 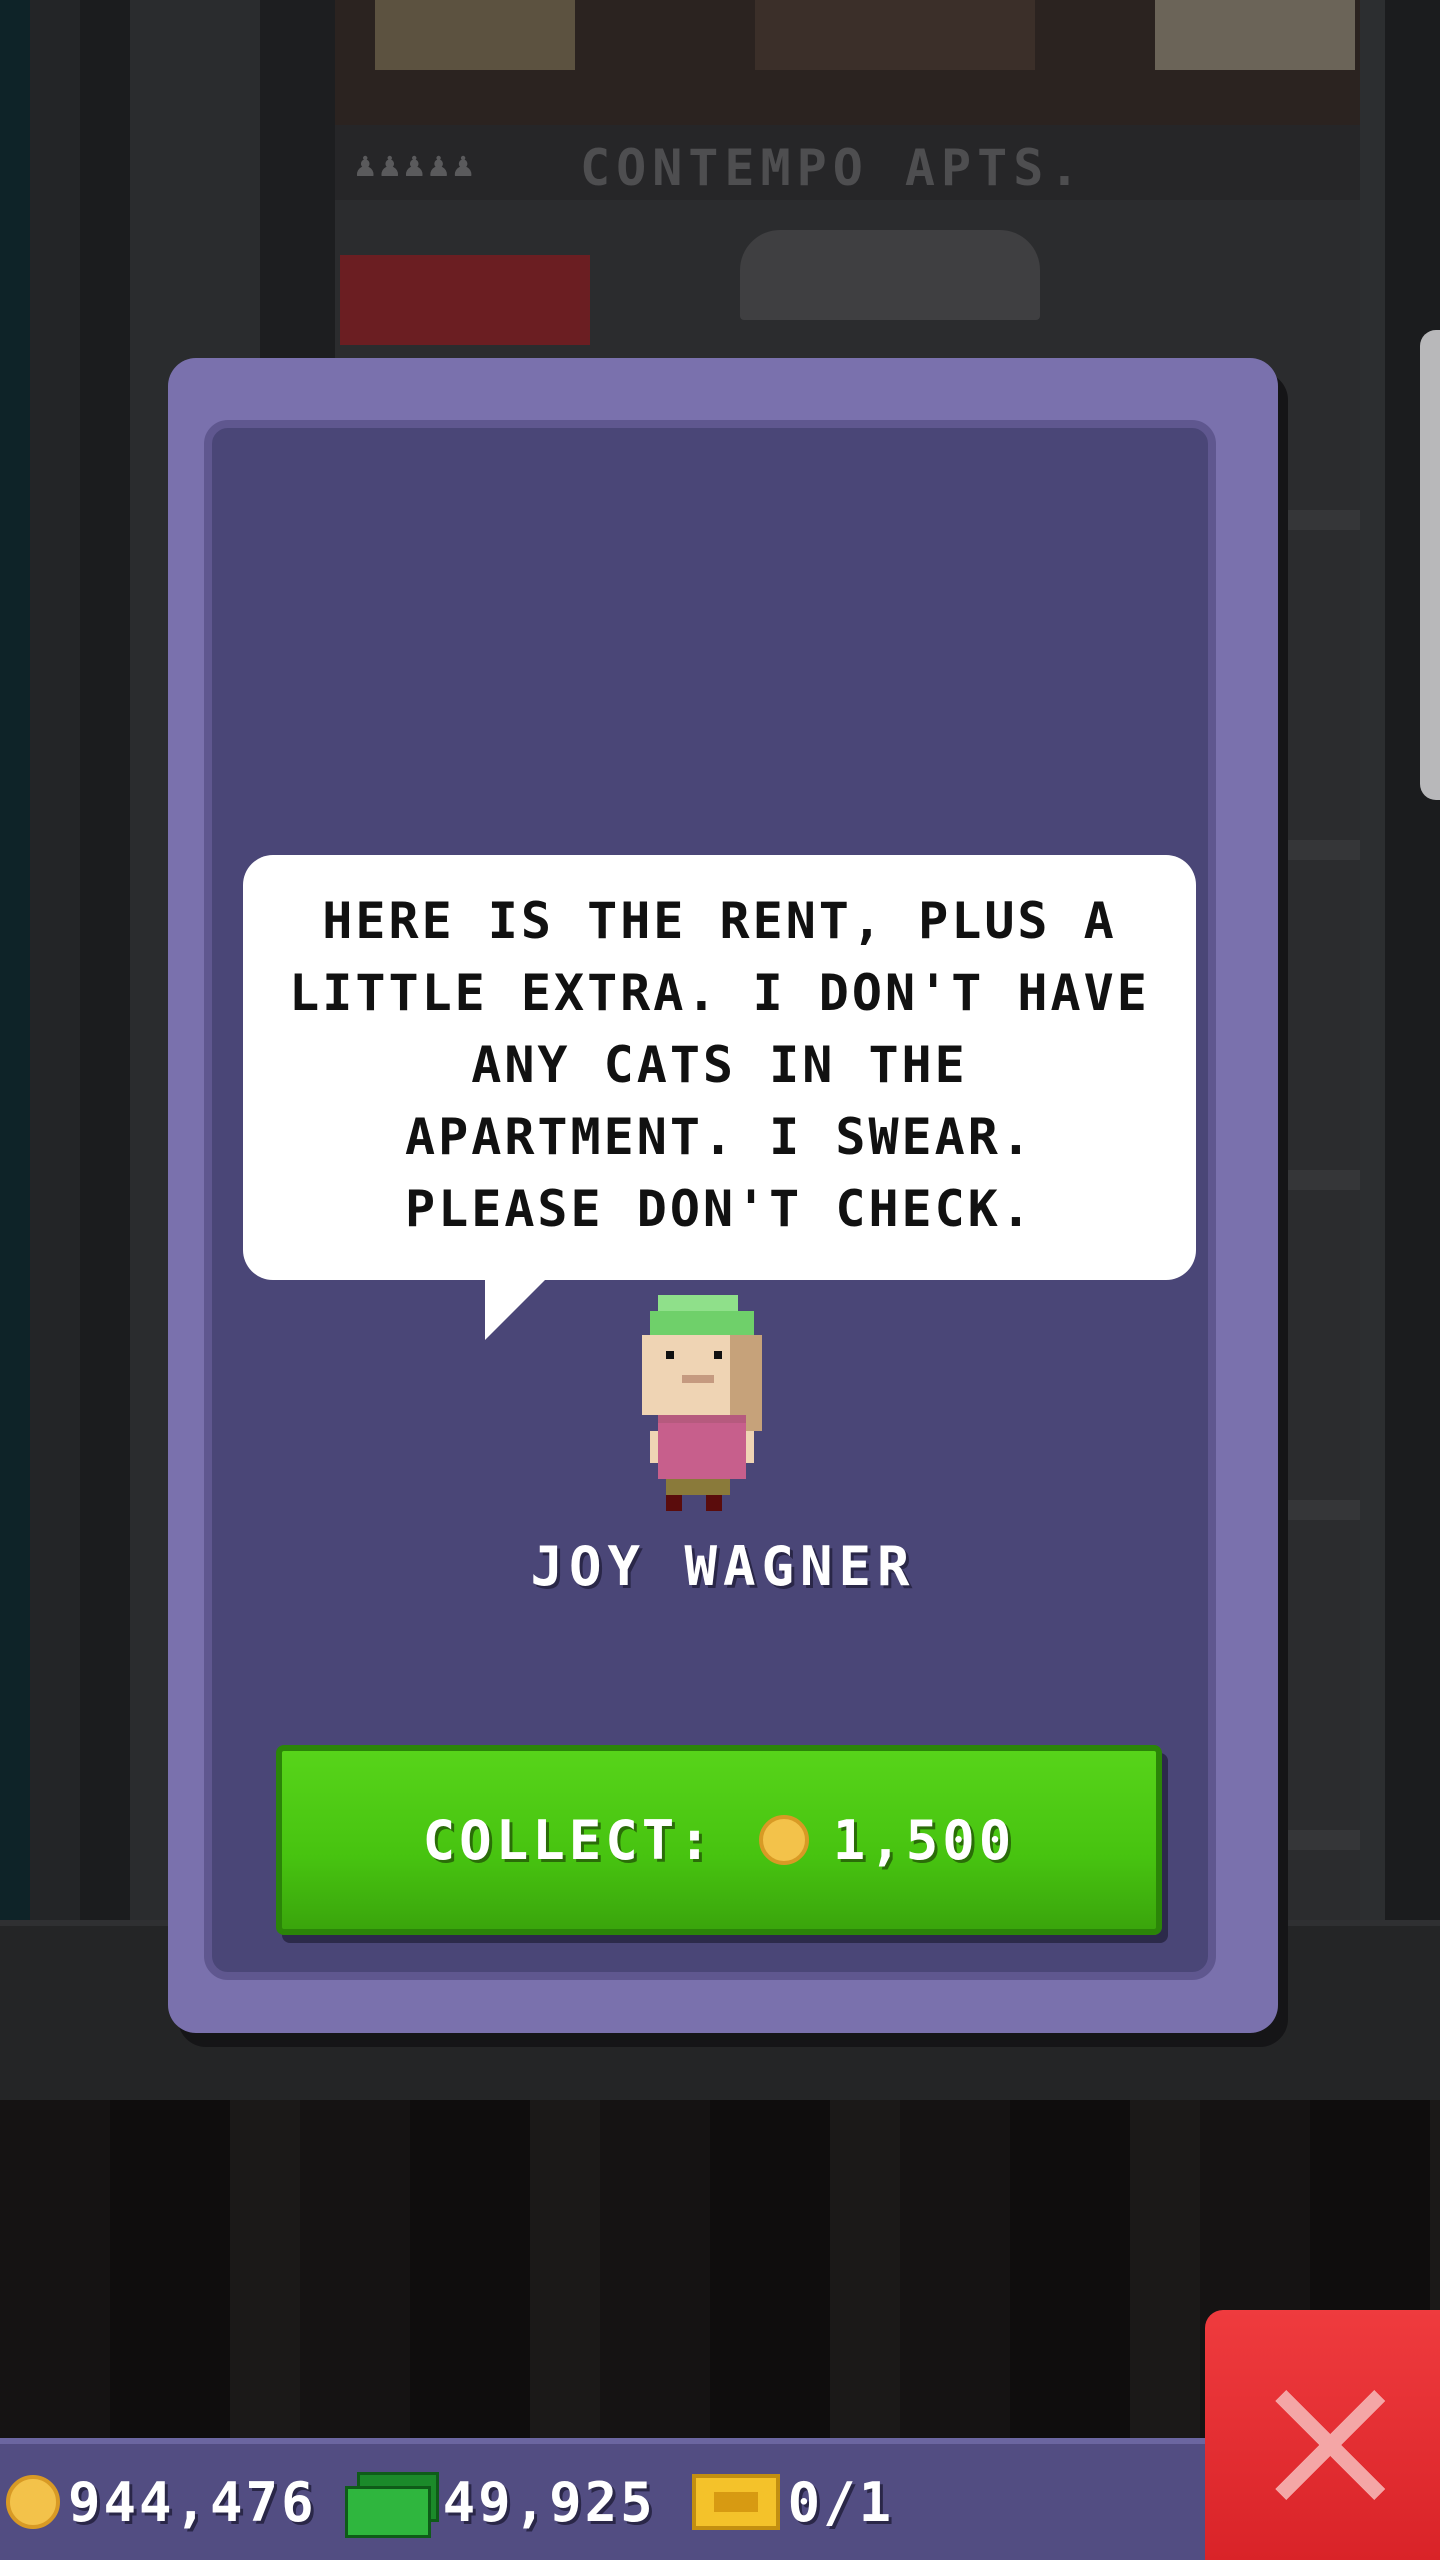 I want to click on collect-button: COLLECT: 1,500, so click(x=719, y=1840).